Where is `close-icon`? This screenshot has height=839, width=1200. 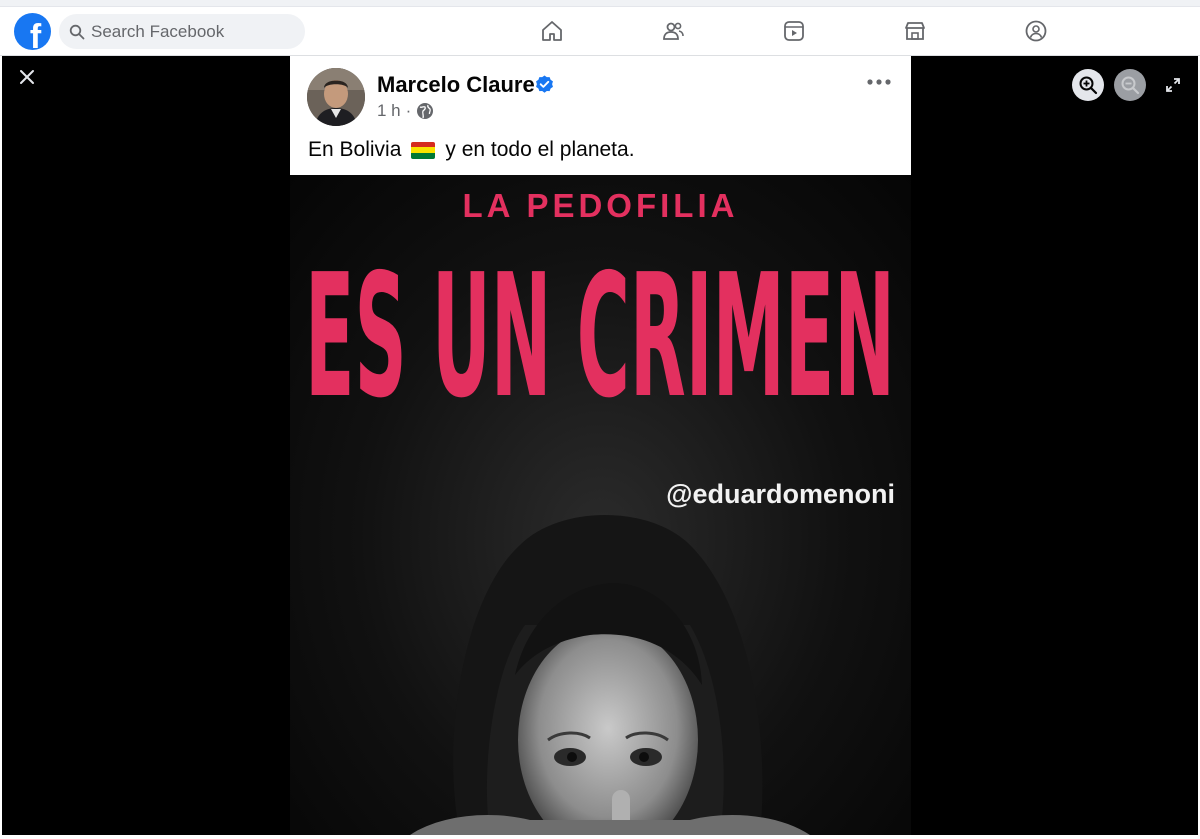
close-icon is located at coordinates (27, 77).